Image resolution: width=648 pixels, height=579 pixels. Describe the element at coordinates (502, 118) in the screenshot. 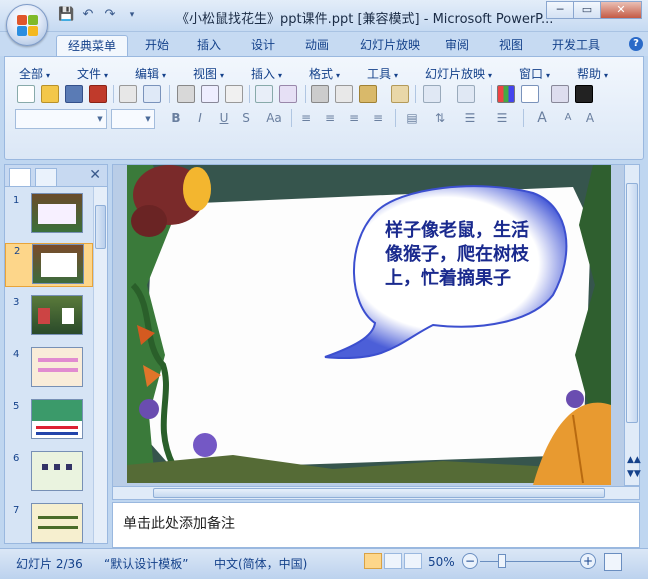

I see `numbering-icon: ☰` at that location.